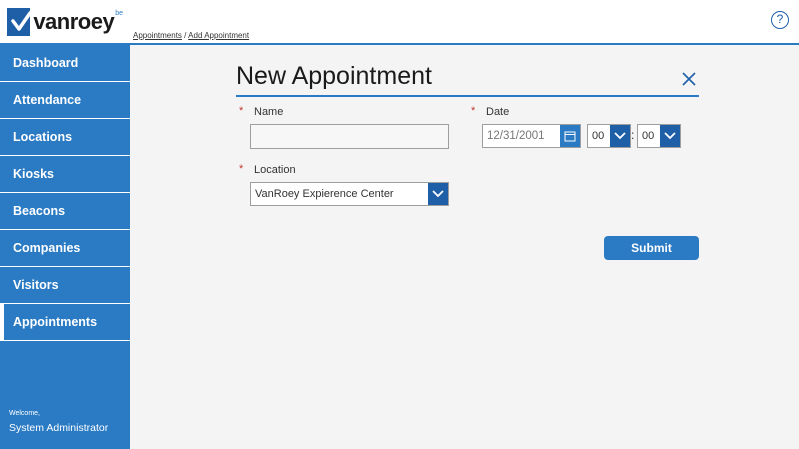 The height and width of the screenshot is (449, 799). Describe the element at coordinates (324, 194) in the screenshot. I see `location-value: VanRoey Expierence Center` at that location.